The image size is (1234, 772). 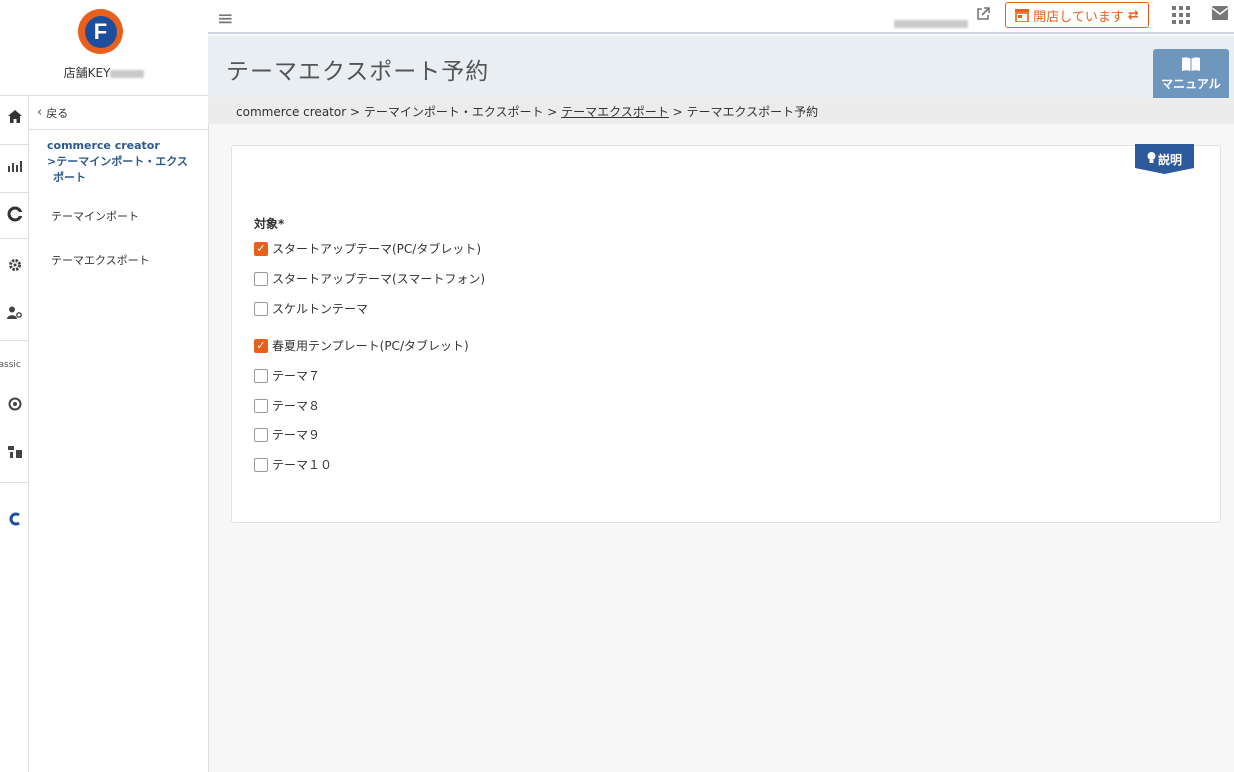 I want to click on menu-icon: ≡, so click(x=225, y=18).